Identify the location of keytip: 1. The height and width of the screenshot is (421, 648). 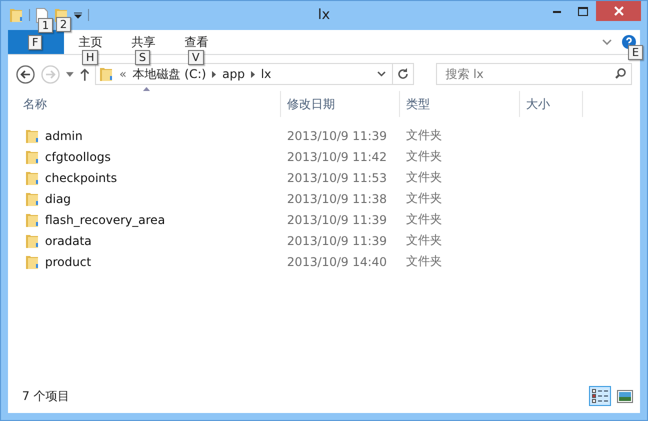
(45, 25).